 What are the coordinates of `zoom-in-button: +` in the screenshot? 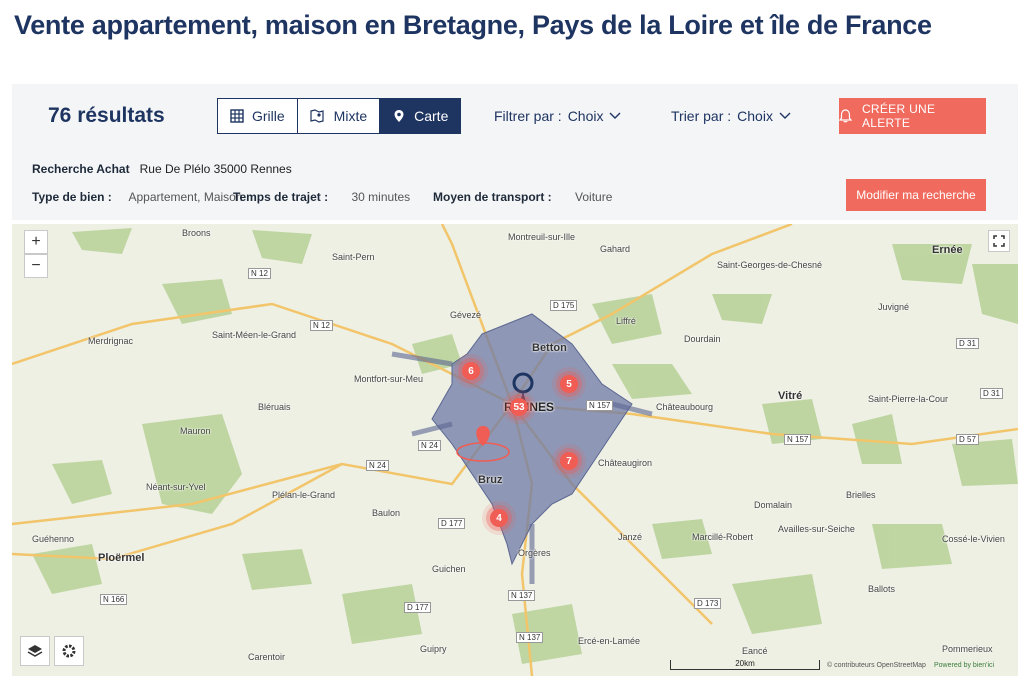 It's located at (36, 242).